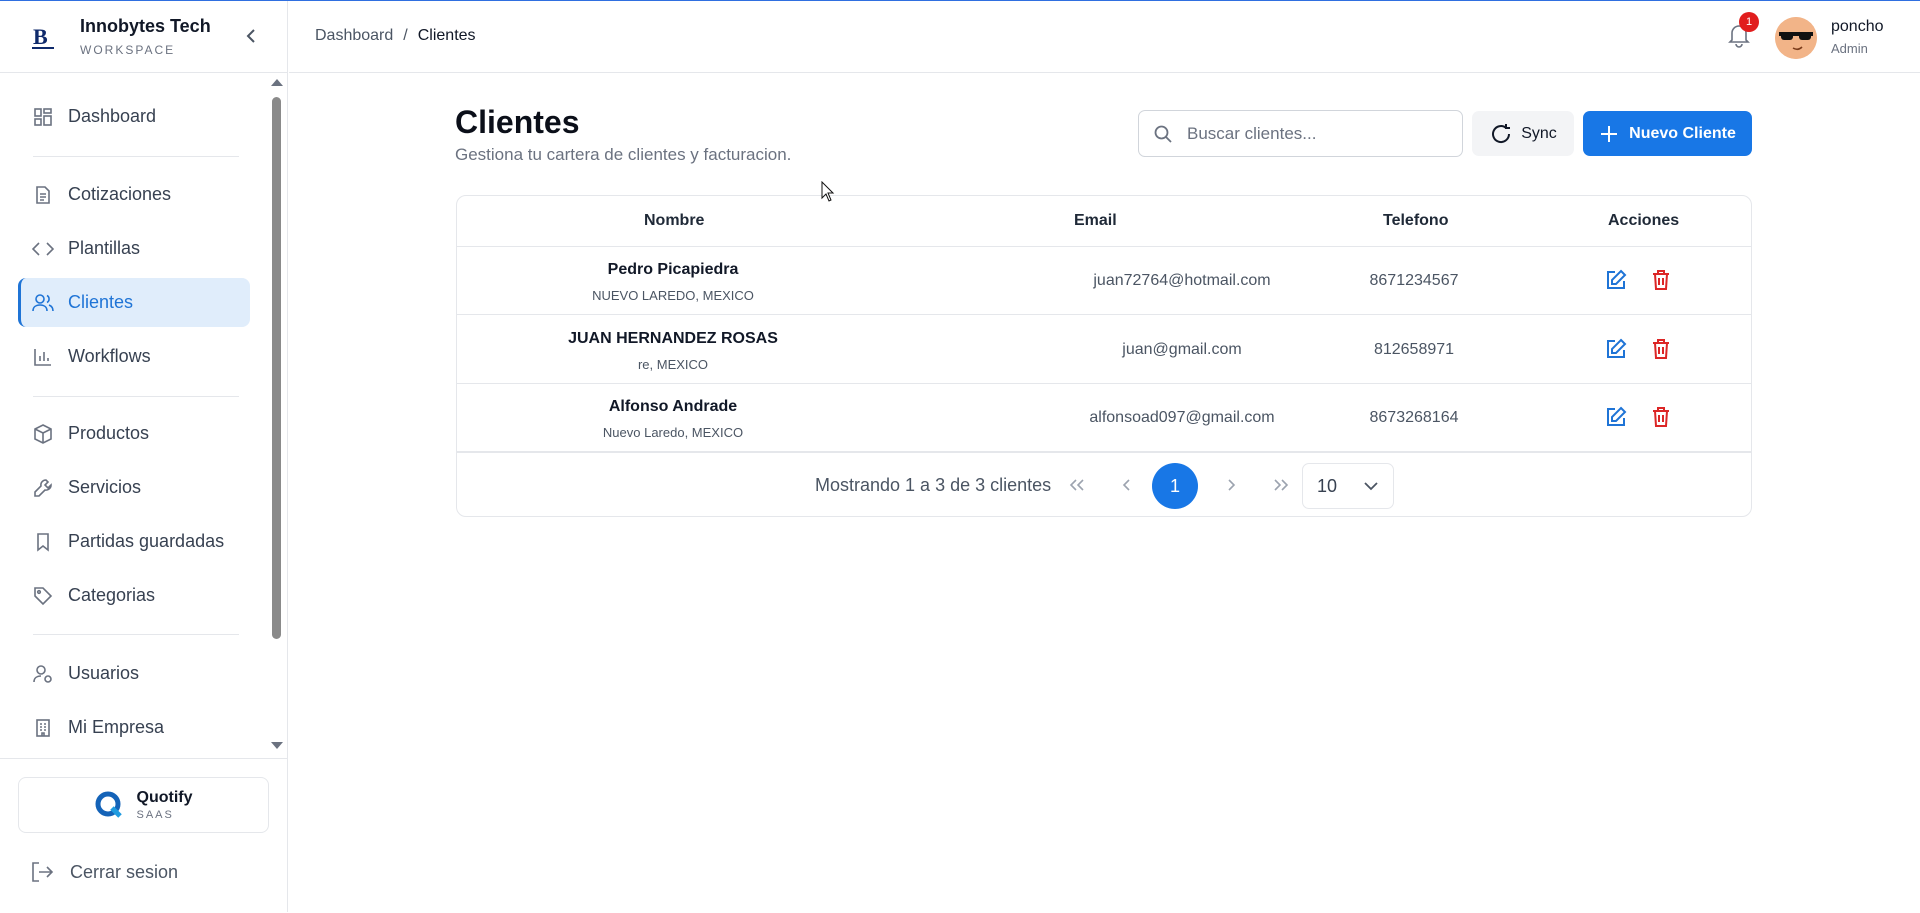 The width and height of the screenshot is (1920, 913). I want to click on quotify-logo-icon, so click(108, 804).